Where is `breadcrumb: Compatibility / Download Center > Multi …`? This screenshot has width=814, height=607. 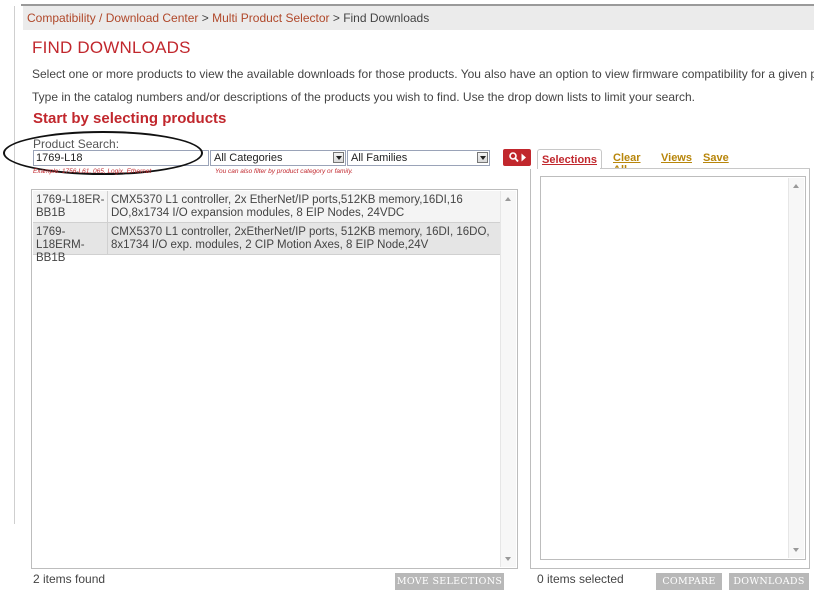
breadcrumb: Compatibility / Download Center > Multi … is located at coordinates (418, 18).